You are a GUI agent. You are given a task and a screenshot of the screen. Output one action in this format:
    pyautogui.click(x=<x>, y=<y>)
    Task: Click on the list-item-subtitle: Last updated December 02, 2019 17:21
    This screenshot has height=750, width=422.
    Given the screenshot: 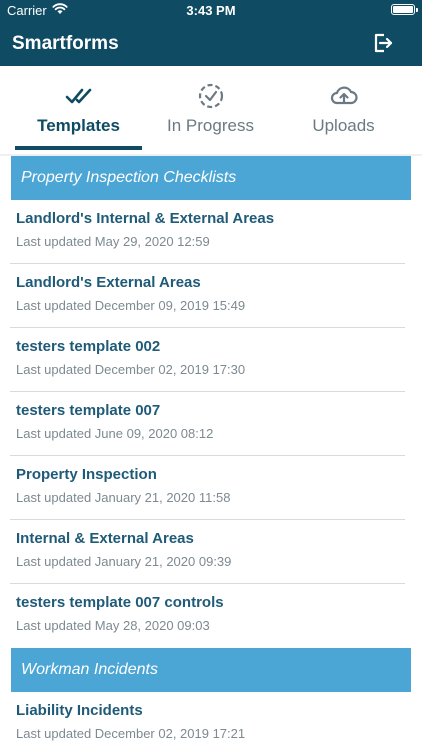 What is the action you would take?
    pyautogui.click(x=131, y=733)
    